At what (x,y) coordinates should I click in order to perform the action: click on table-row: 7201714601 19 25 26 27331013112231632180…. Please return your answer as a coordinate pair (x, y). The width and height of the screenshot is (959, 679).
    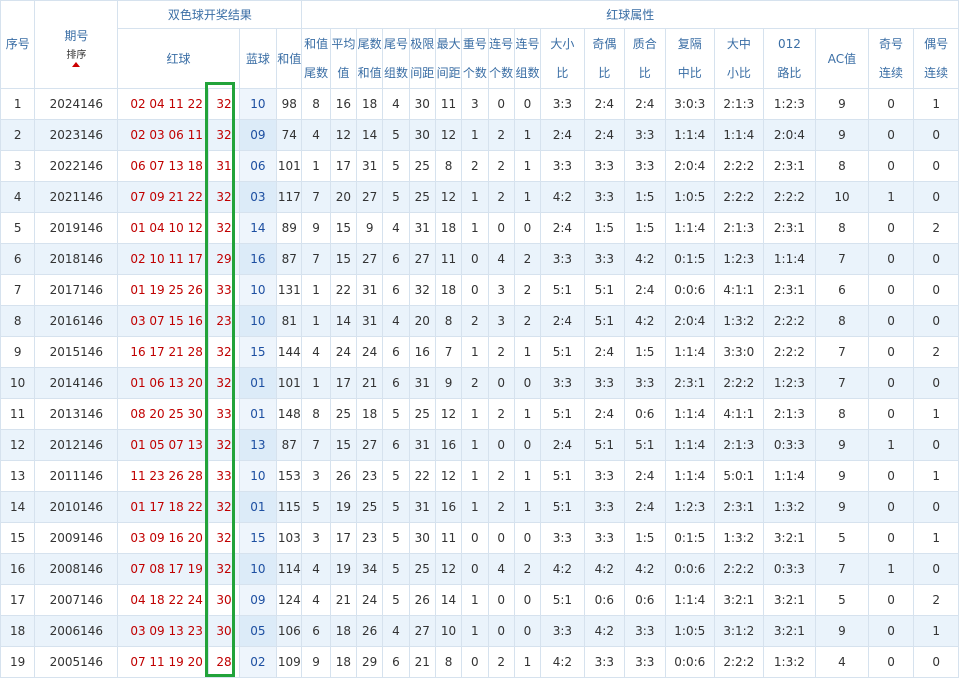
    Looking at the image, I should click on (479, 290).